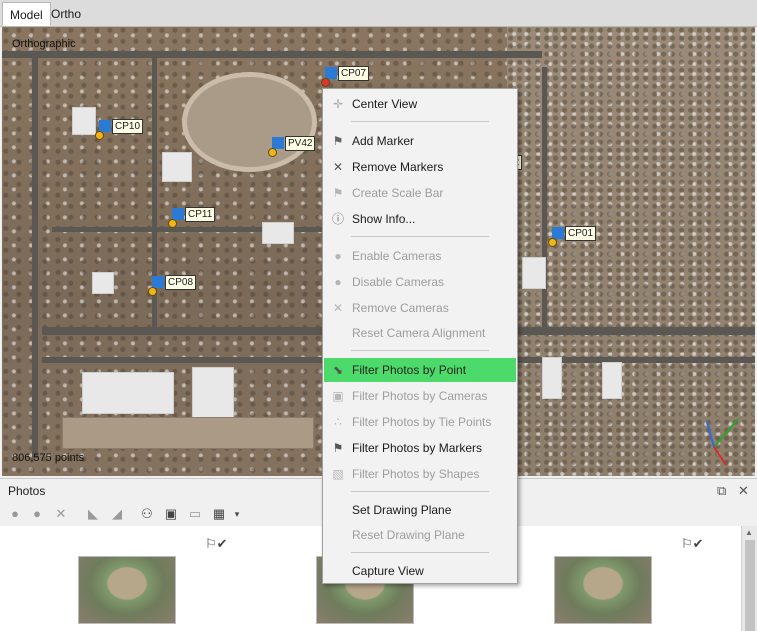  What do you see at coordinates (750, 585) in the screenshot?
I see `scroll-thumb` at bounding box center [750, 585].